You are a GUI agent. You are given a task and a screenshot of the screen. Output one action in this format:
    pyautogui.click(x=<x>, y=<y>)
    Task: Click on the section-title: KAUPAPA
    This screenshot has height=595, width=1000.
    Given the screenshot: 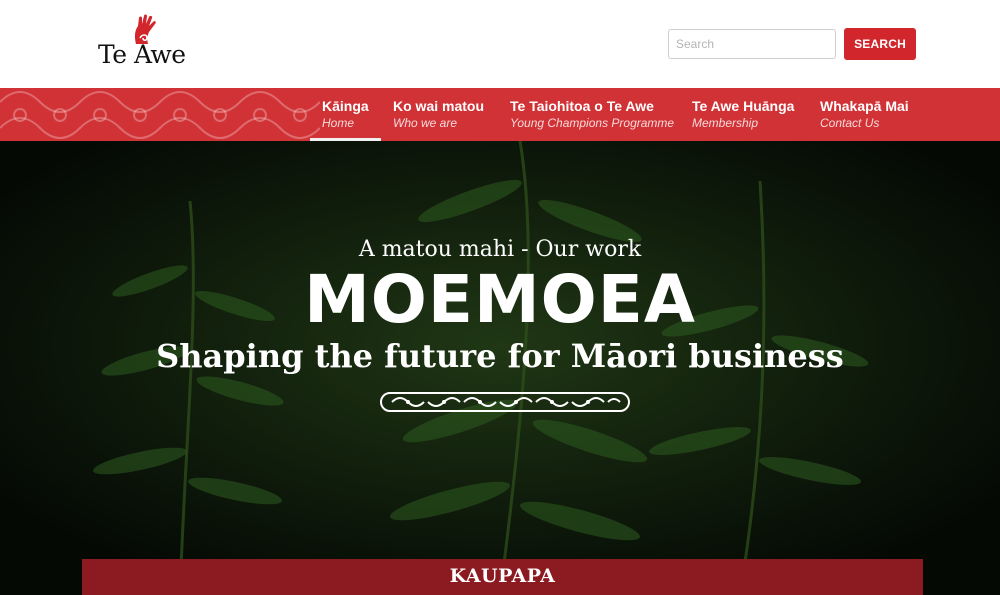 What is the action you would take?
    pyautogui.click(x=502, y=576)
    